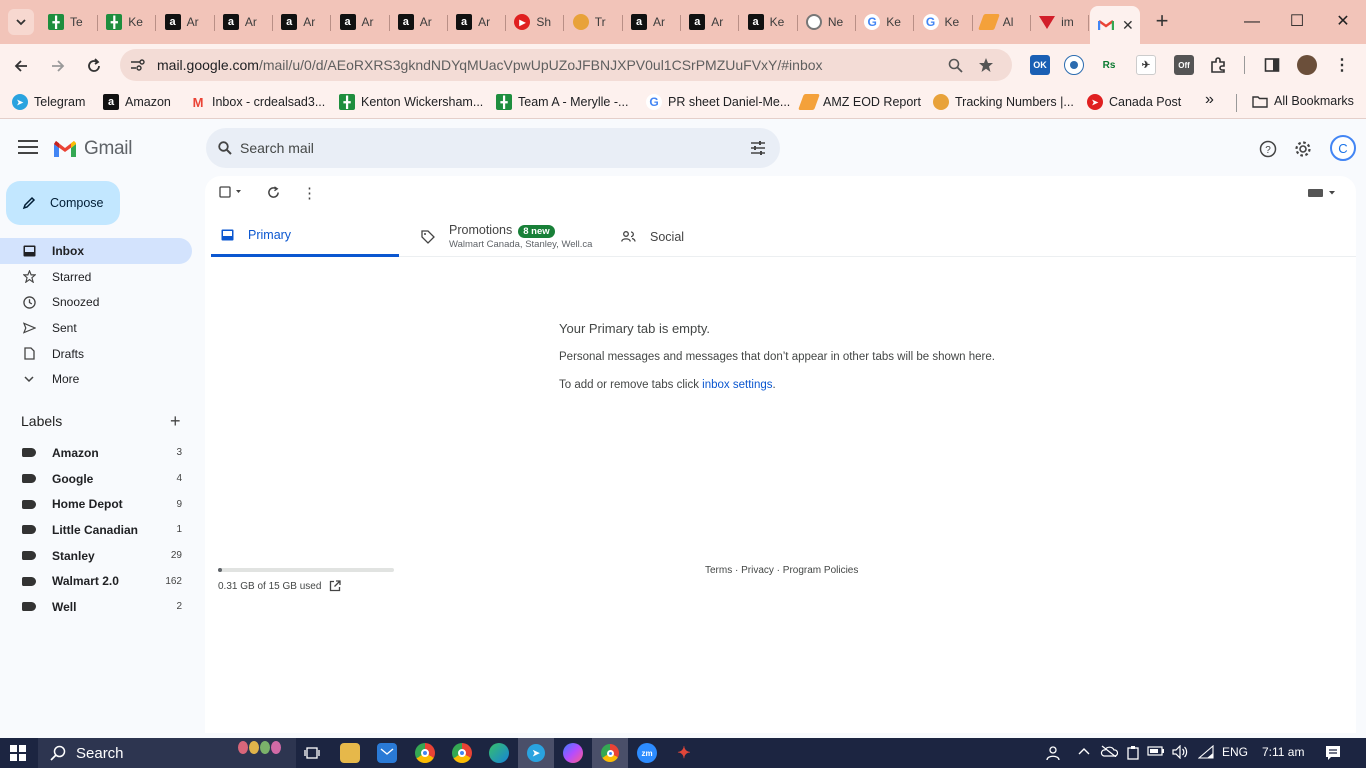  What do you see at coordinates (96, 530) in the screenshot?
I see `label-item: Little Canadian 1` at bounding box center [96, 530].